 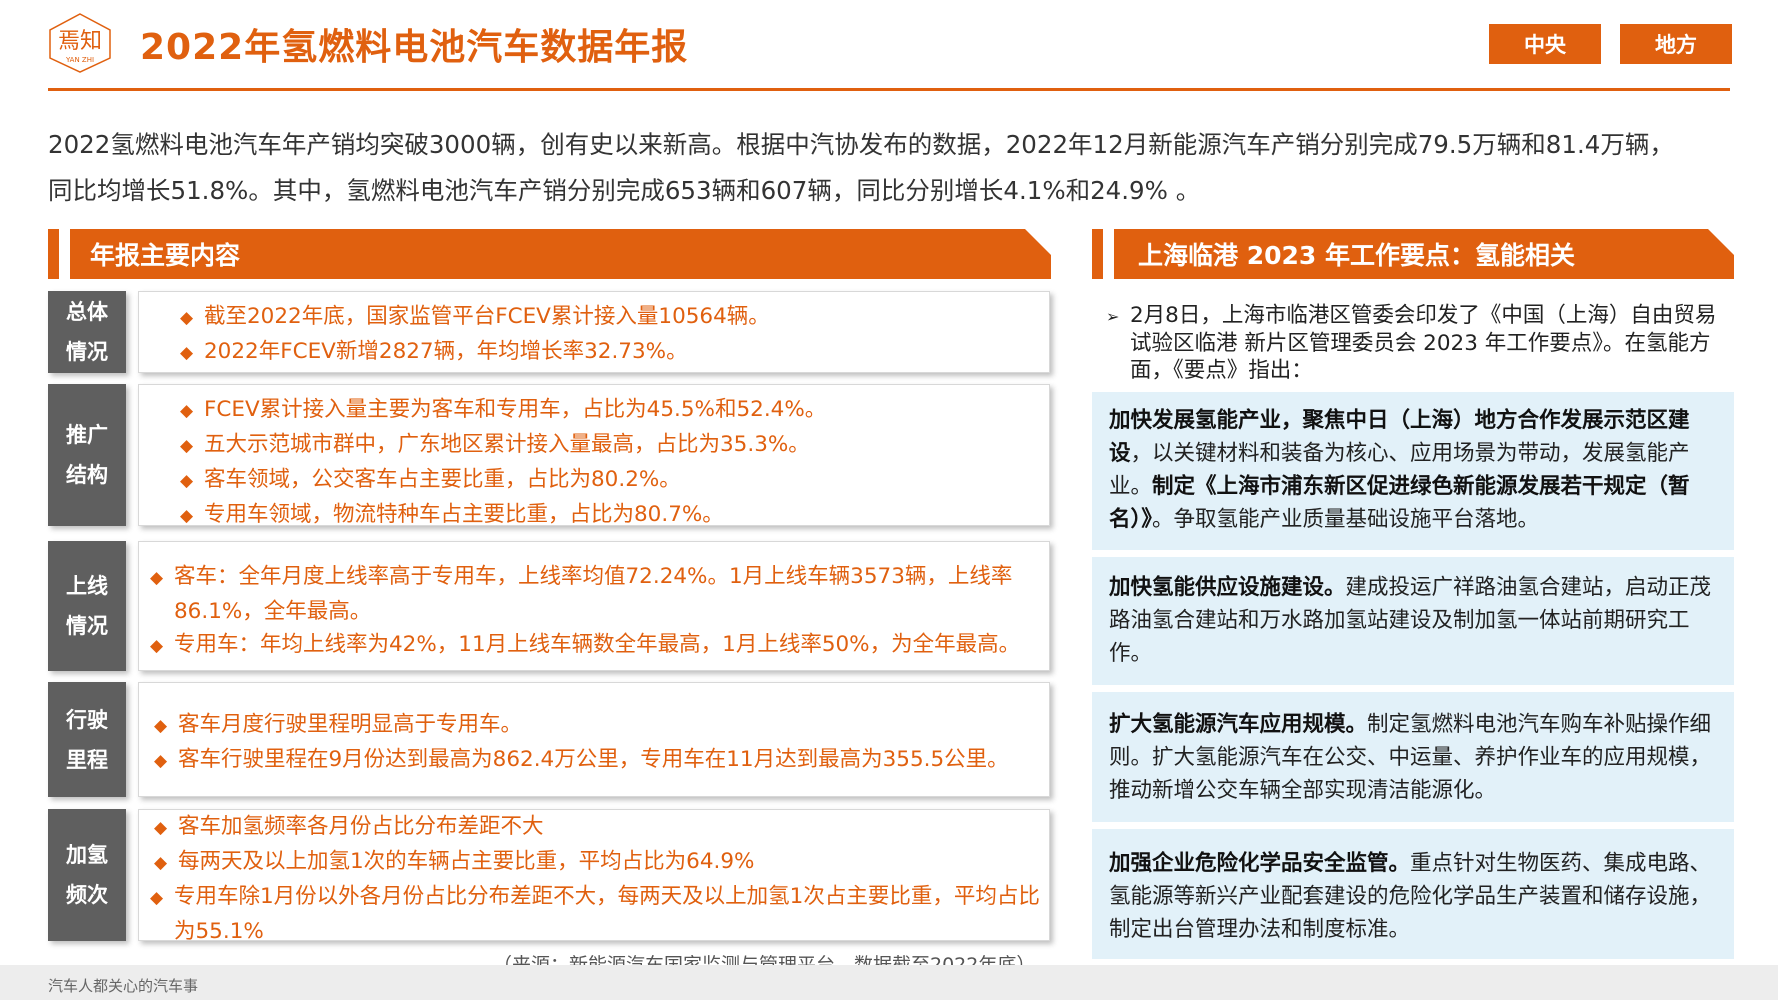 What do you see at coordinates (87, 895) in the screenshot?
I see `row-label-text: 频次` at bounding box center [87, 895].